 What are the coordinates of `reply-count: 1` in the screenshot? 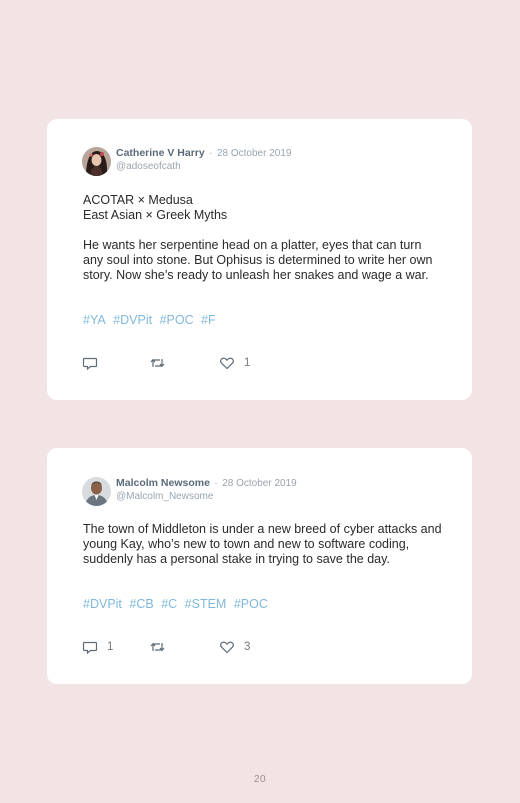 It's located at (110, 647).